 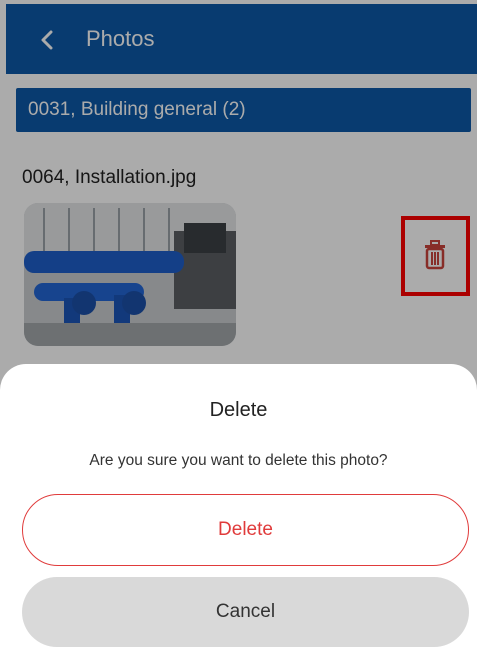 What do you see at coordinates (238, 410) in the screenshot?
I see `dialog-title: Delete` at bounding box center [238, 410].